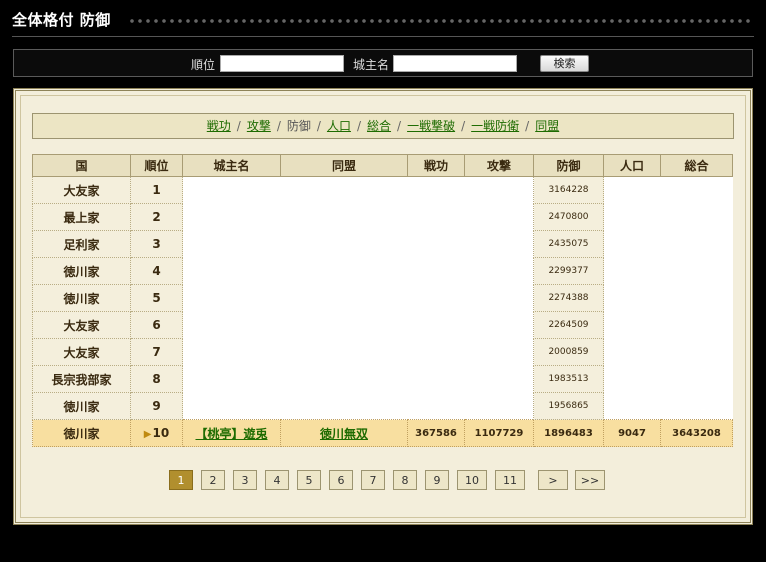 The image size is (766, 562). What do you see at coordinates (339, 126) in the screenshot?
I see `tab-3: 人口` at bounding box center [339, 126].